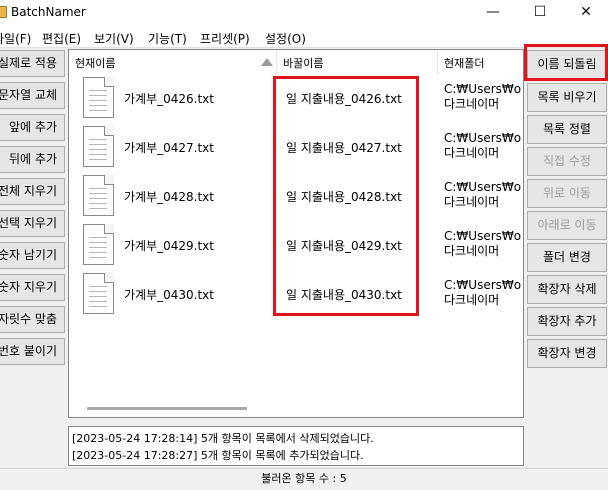 Image resolution: width=608 pixels, height=490 pixels. I want to click on sort-list-button: 목록 정렬, so click(567, 129).